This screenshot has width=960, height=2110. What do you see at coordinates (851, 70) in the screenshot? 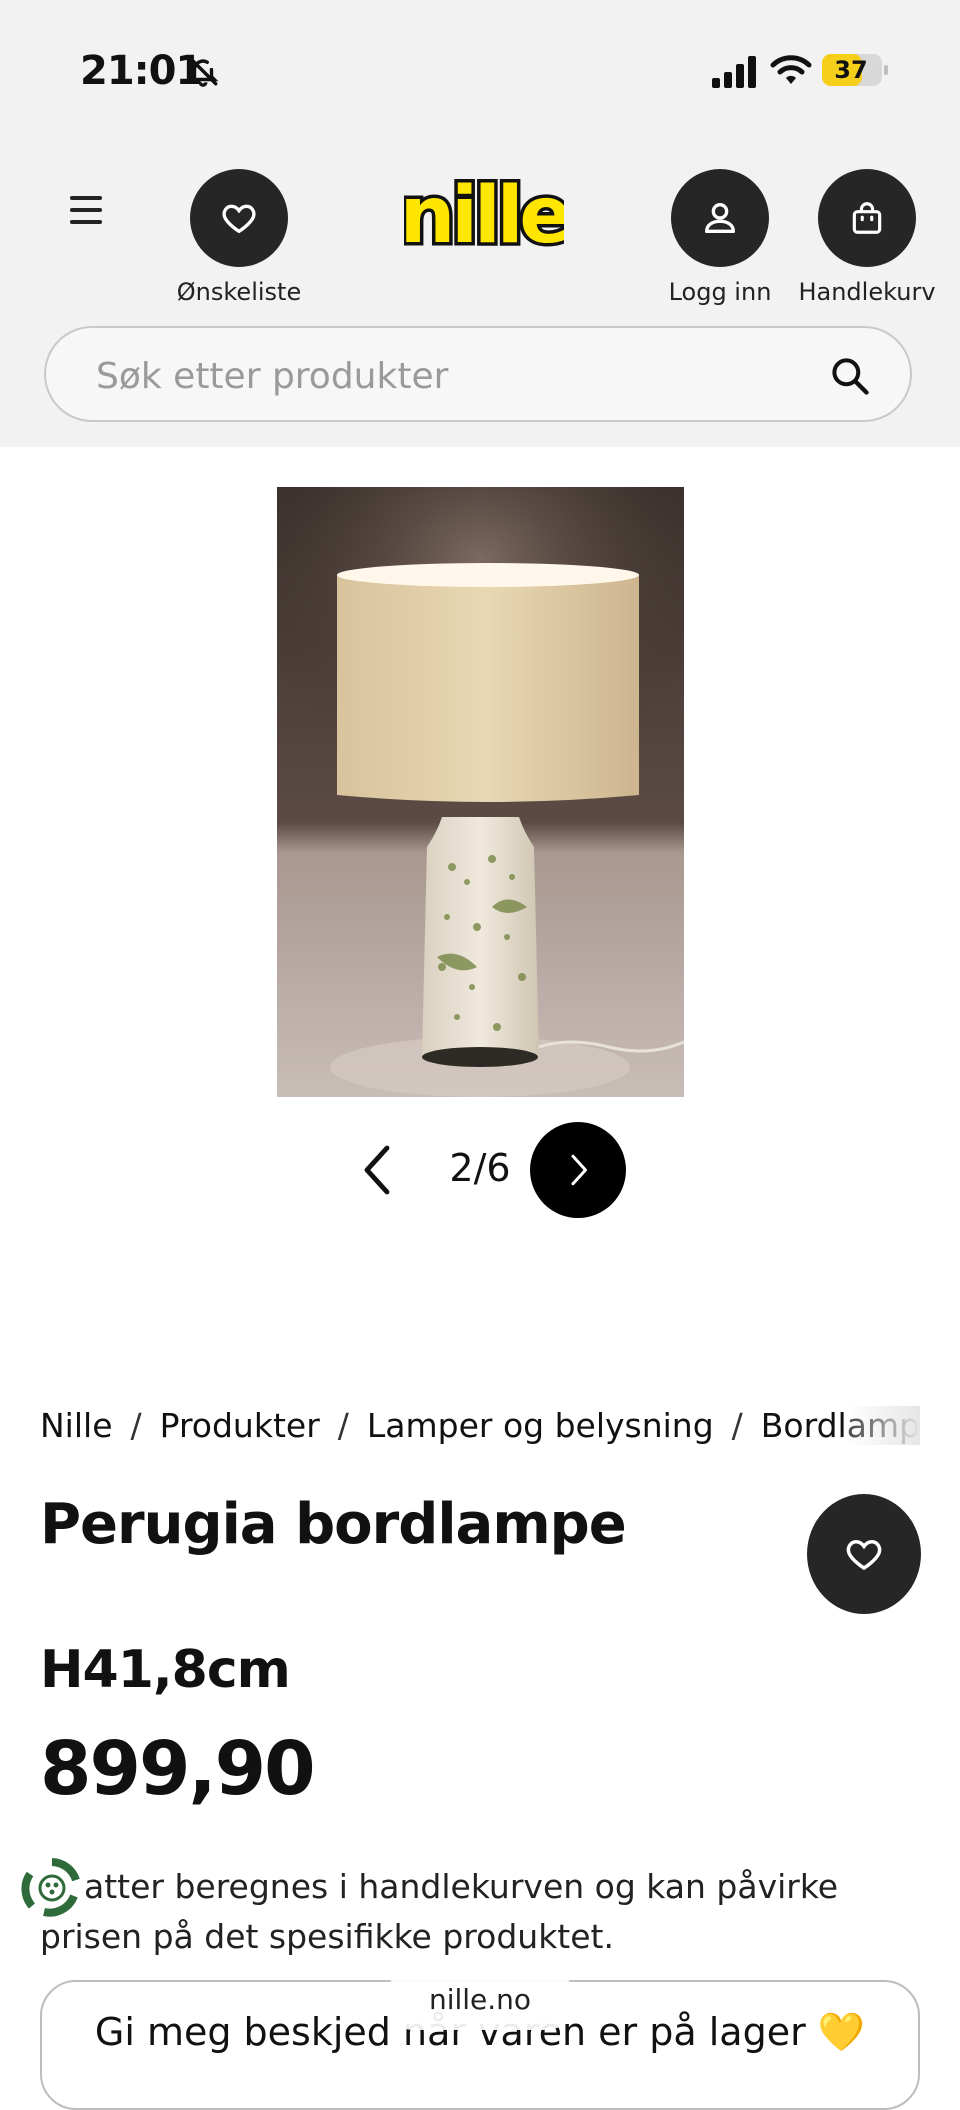
I see `battery-level: 37` at bounding box center [851, 70].